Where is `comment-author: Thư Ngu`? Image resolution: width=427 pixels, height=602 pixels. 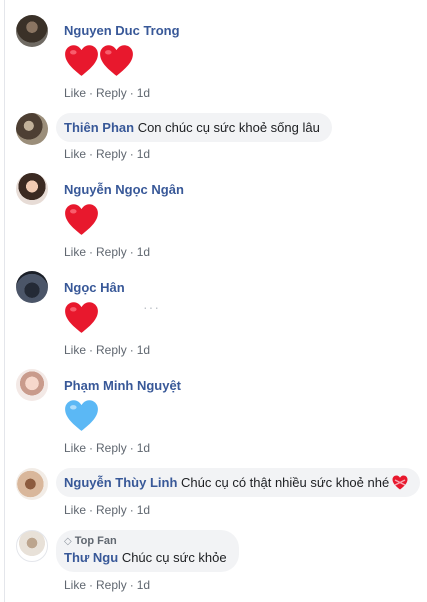
comment-author: Thư Ngu is located at coordinates (91, 557).